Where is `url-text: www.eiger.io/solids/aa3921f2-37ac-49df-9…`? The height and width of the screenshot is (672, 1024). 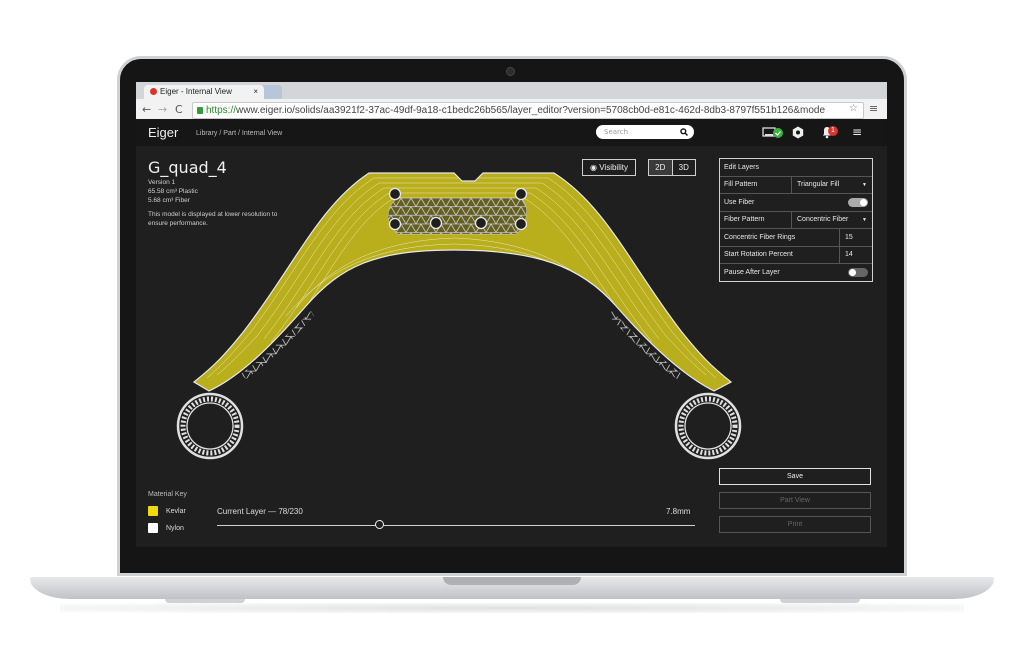
url-text: www.eiger.io/solids/aa3921f2-37ac-49df-9… is located at coordinates (531, 110).